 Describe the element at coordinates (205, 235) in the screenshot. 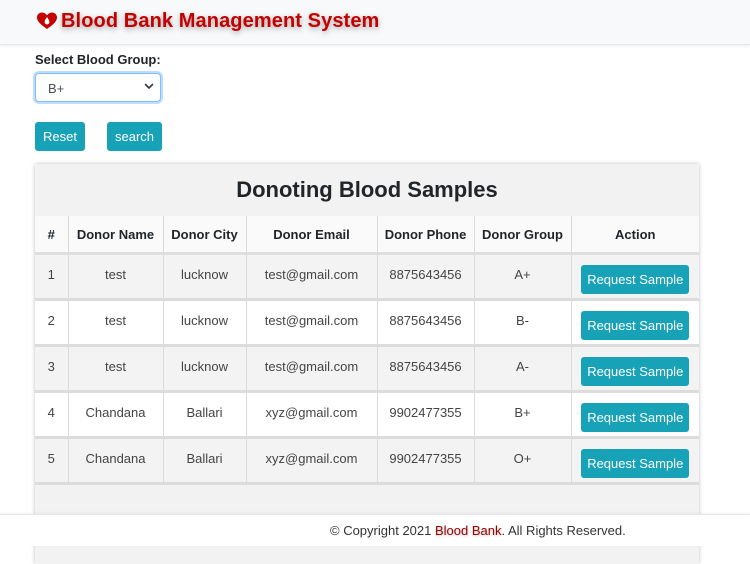

I see `column-header: Donor City` at that location.